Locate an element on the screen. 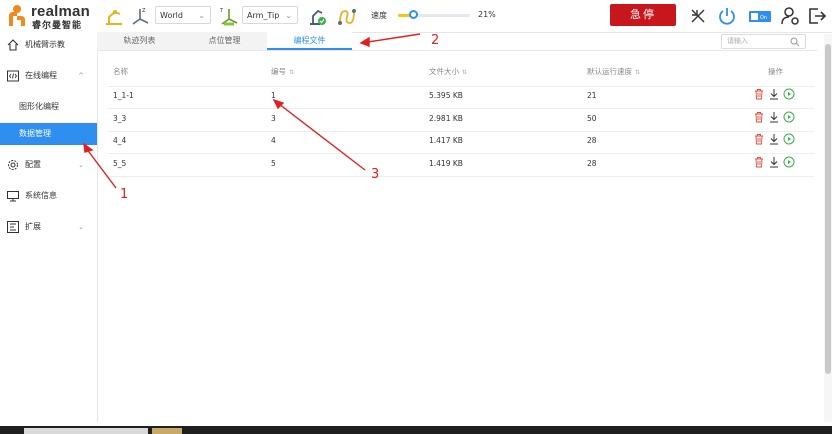  sidebar-item-extensions: 扩展 ⌄ is located at coordinates (48, 227).